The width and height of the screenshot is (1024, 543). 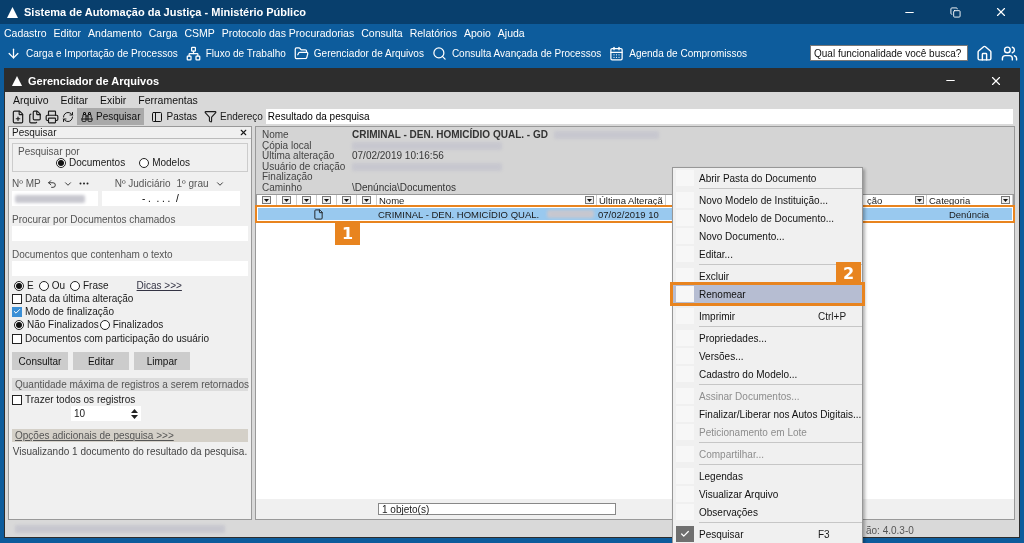 What do you see at coordinates (68, 116) in the screenshot?
I see `refresh-icon` at bounding box center [68, 116].